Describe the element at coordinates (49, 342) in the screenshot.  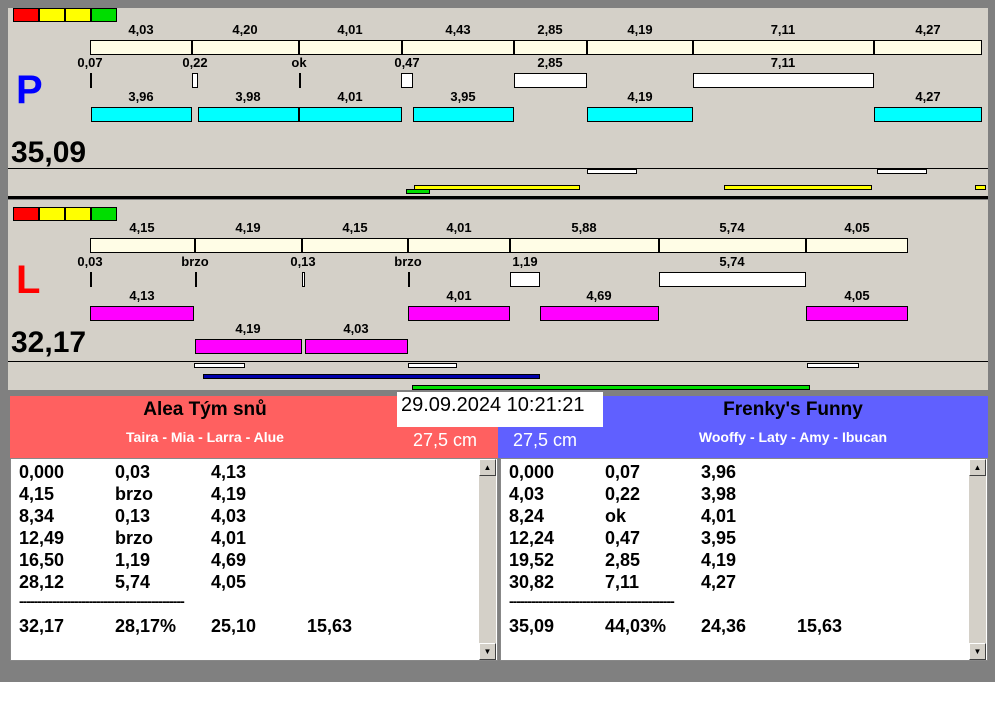
I see `total-l: 32,17` at that location.